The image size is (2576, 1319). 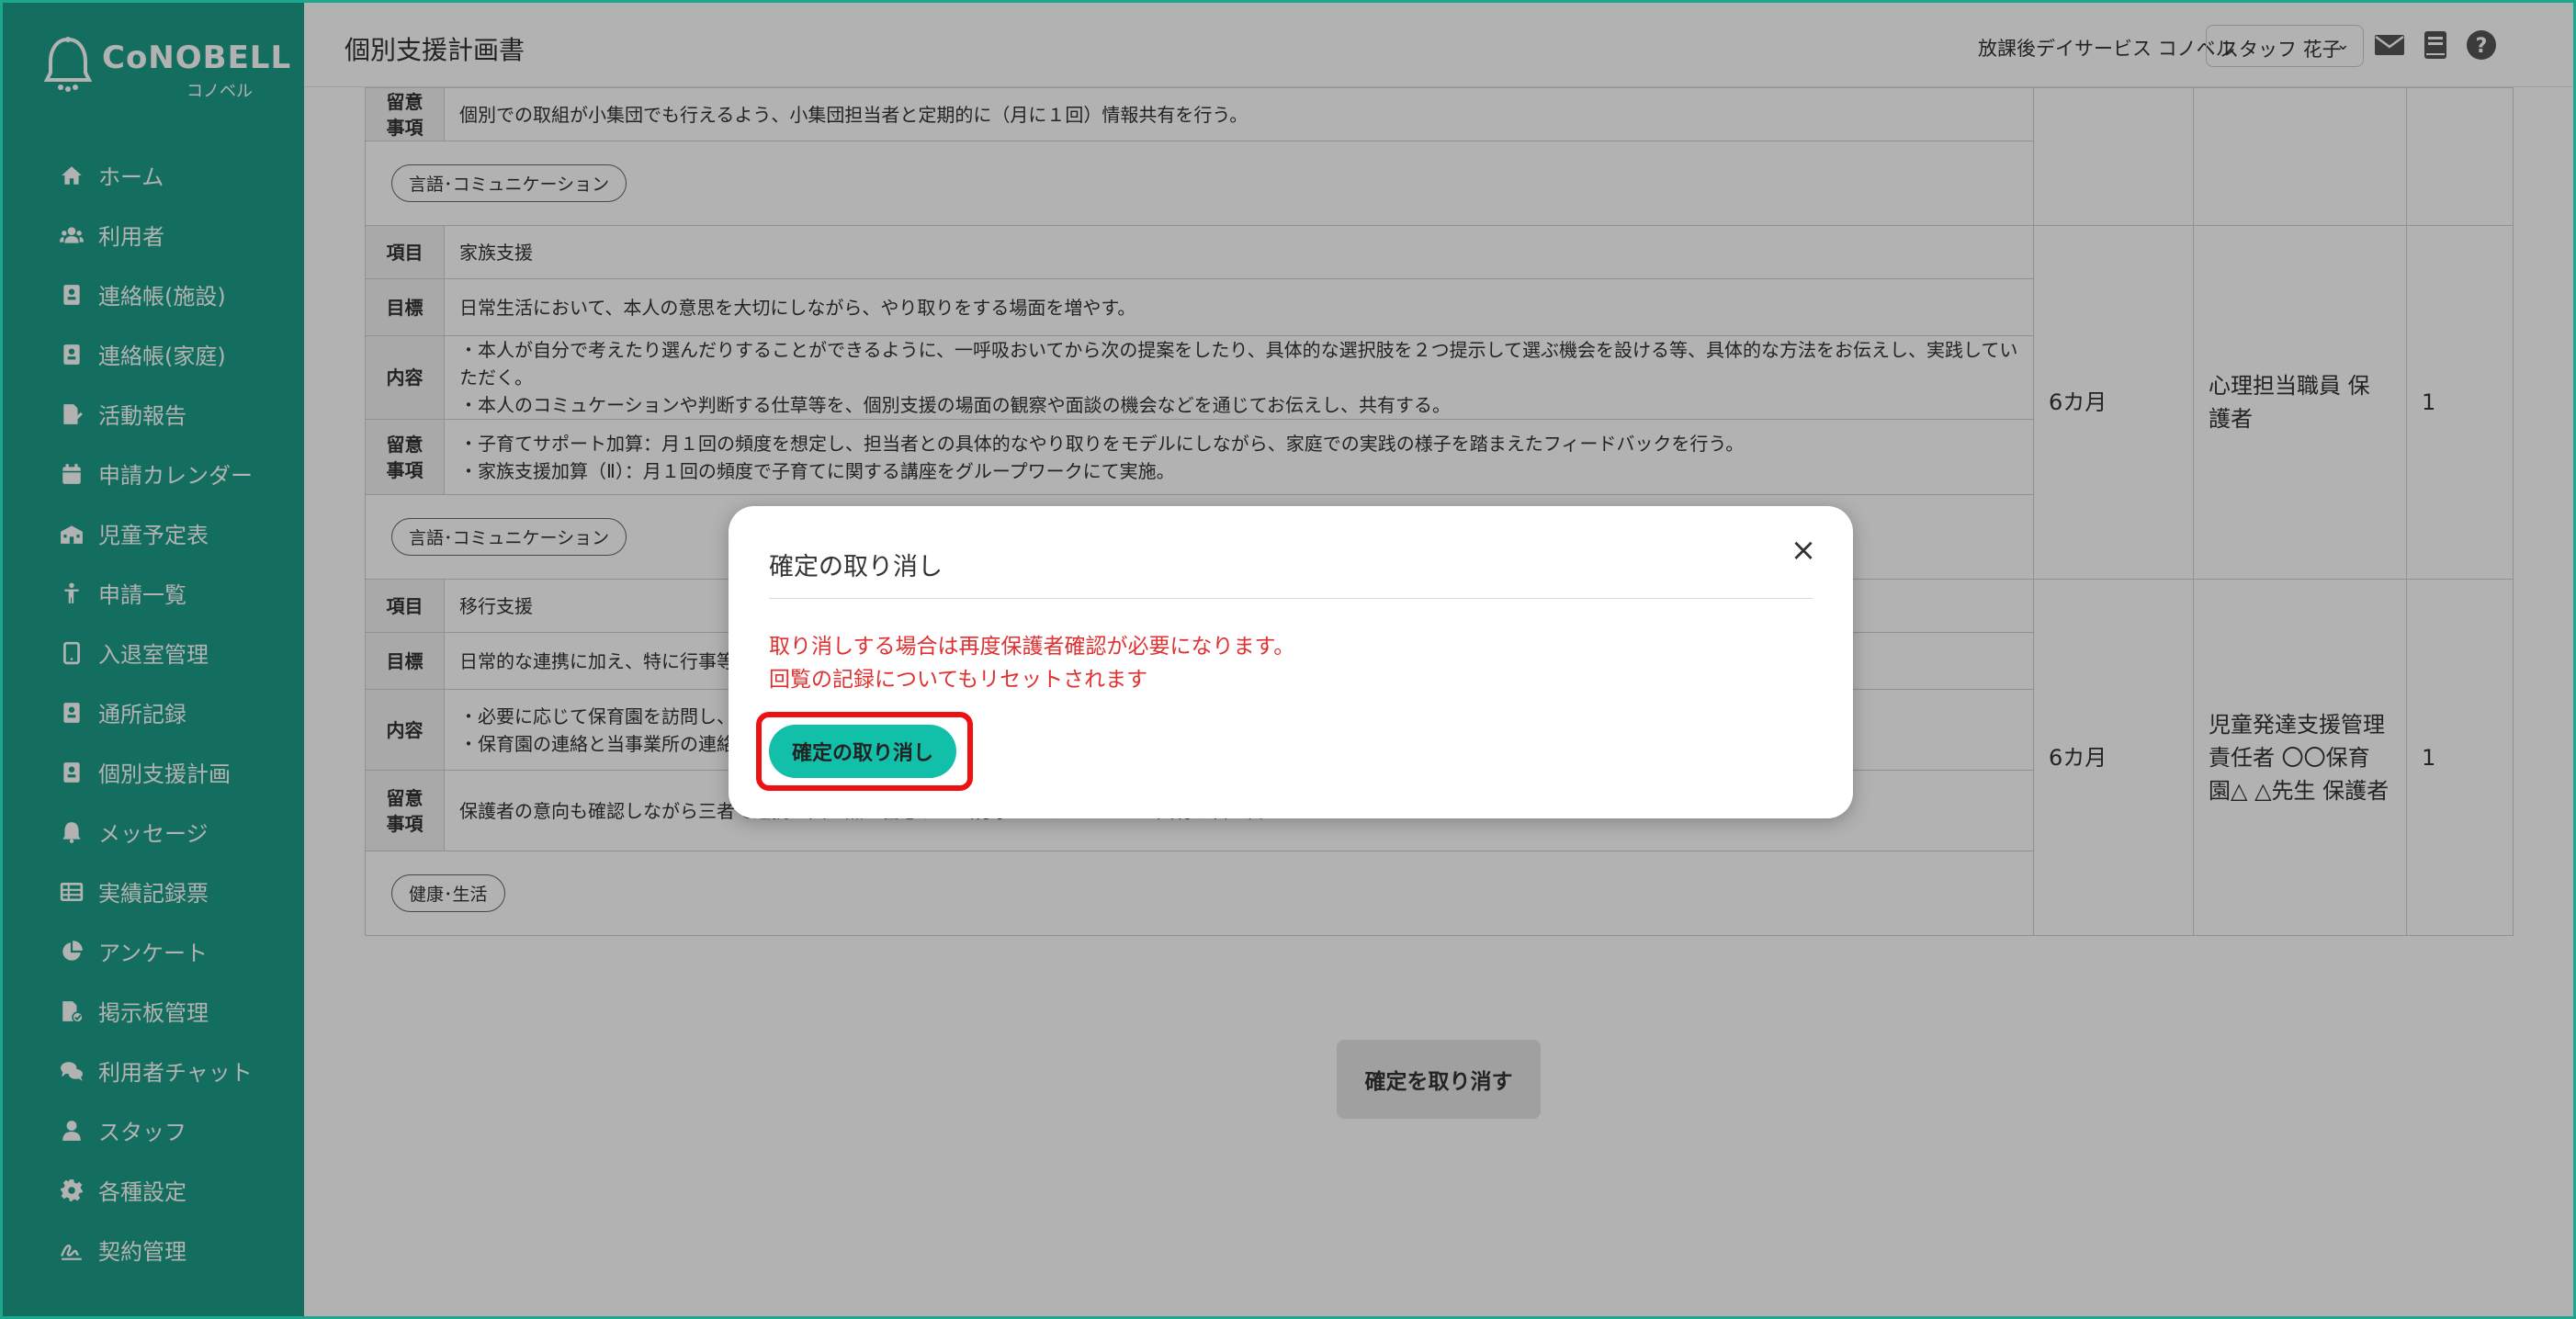 I want to click on close-icon: ×, so click(x=1803, y=550).